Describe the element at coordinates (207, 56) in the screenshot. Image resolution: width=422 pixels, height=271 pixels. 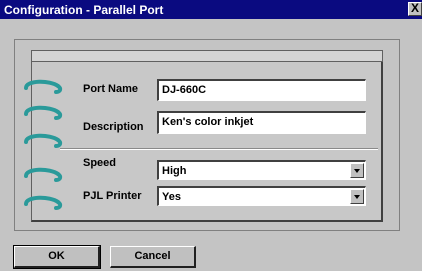
I see `notebook-top-edge` at that location.